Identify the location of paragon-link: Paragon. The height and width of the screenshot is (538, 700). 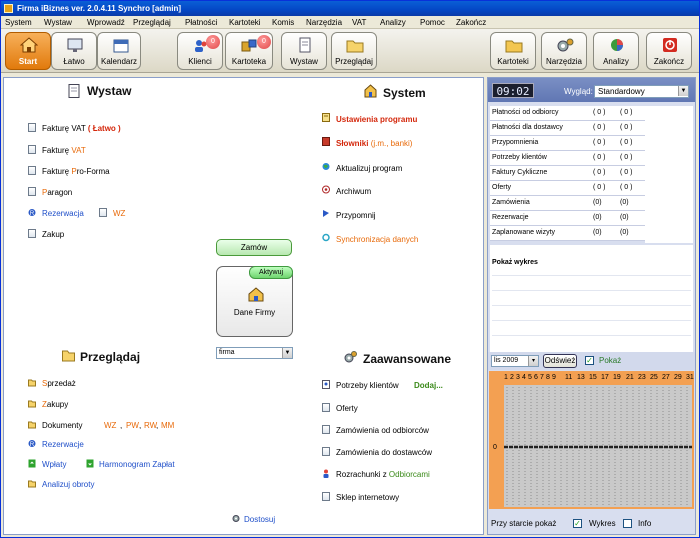
(57, 193).